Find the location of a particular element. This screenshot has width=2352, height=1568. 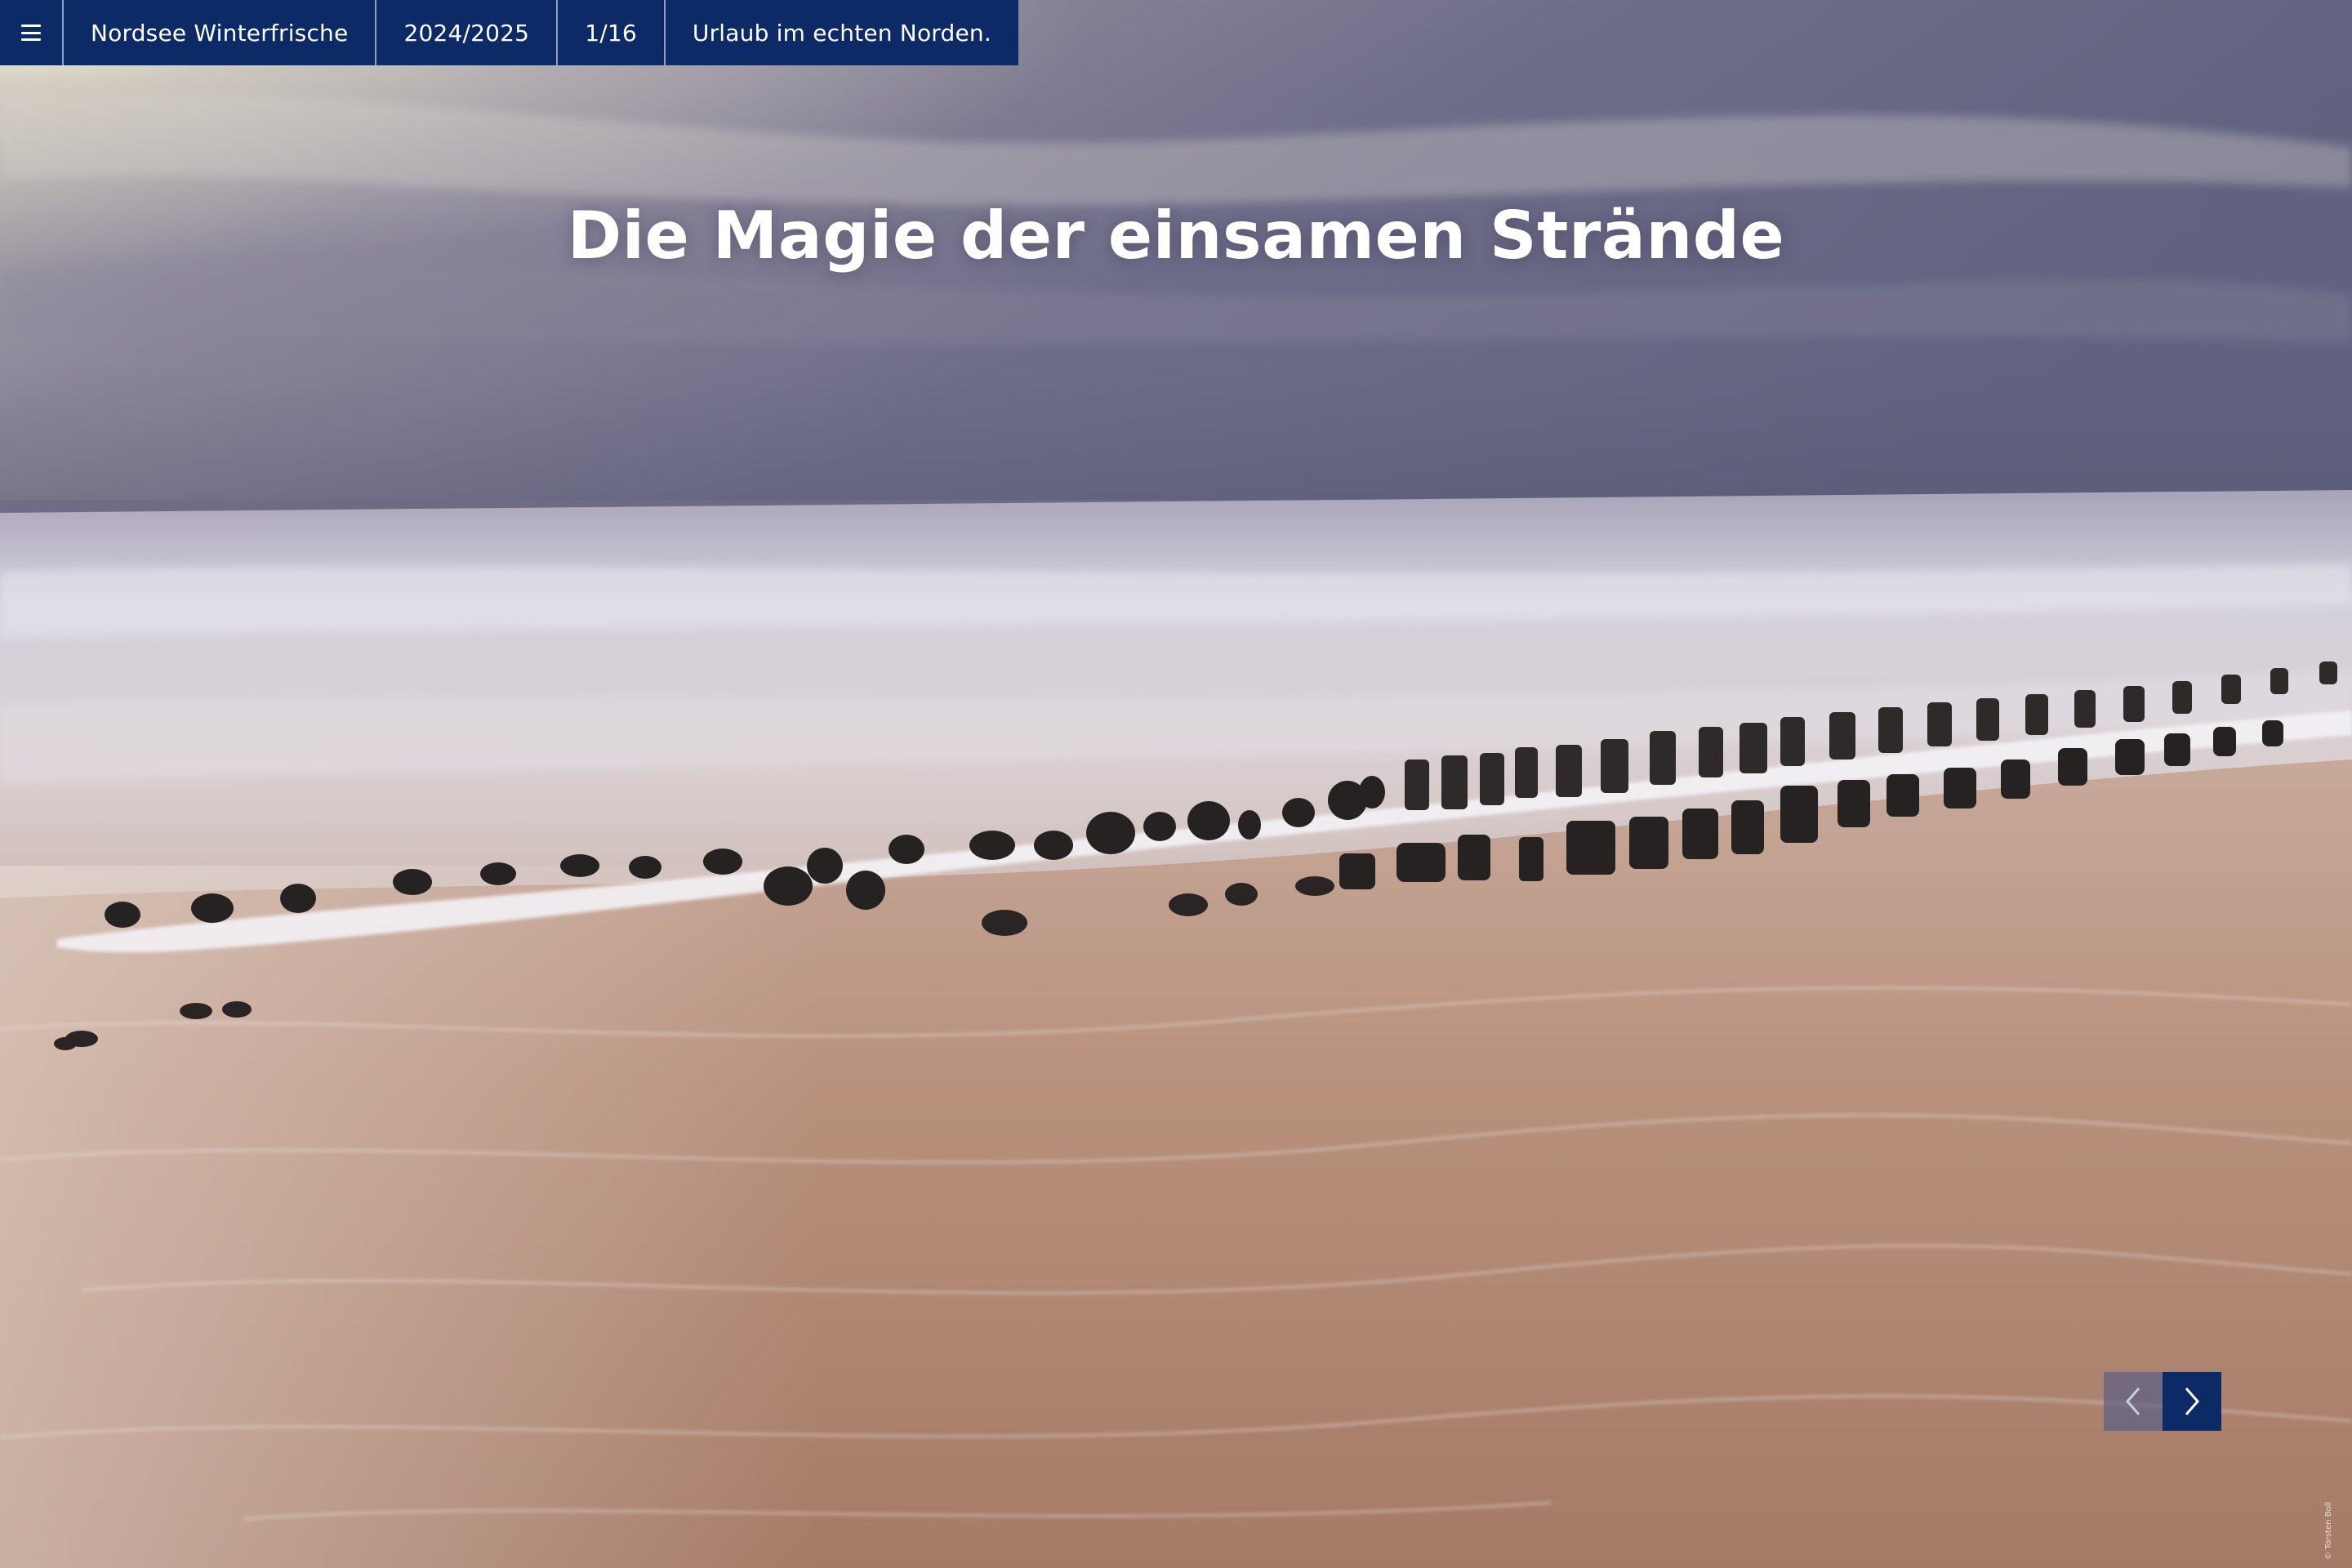

slide-headline: Die Magie der einsamen Strände is located at coordinates (1176, 236).